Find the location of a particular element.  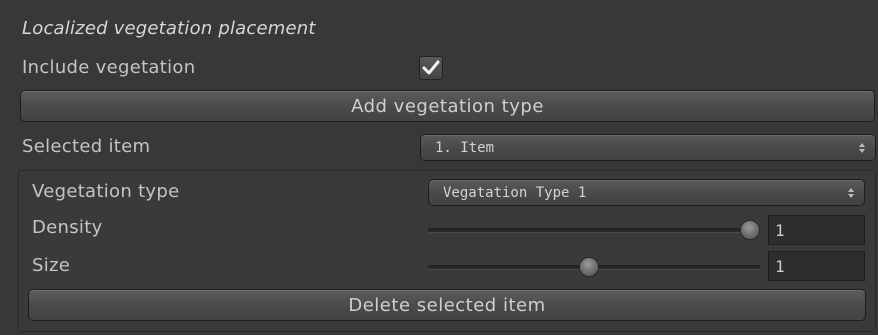

density-value-field: 1 is located at coordinates (816, 230).